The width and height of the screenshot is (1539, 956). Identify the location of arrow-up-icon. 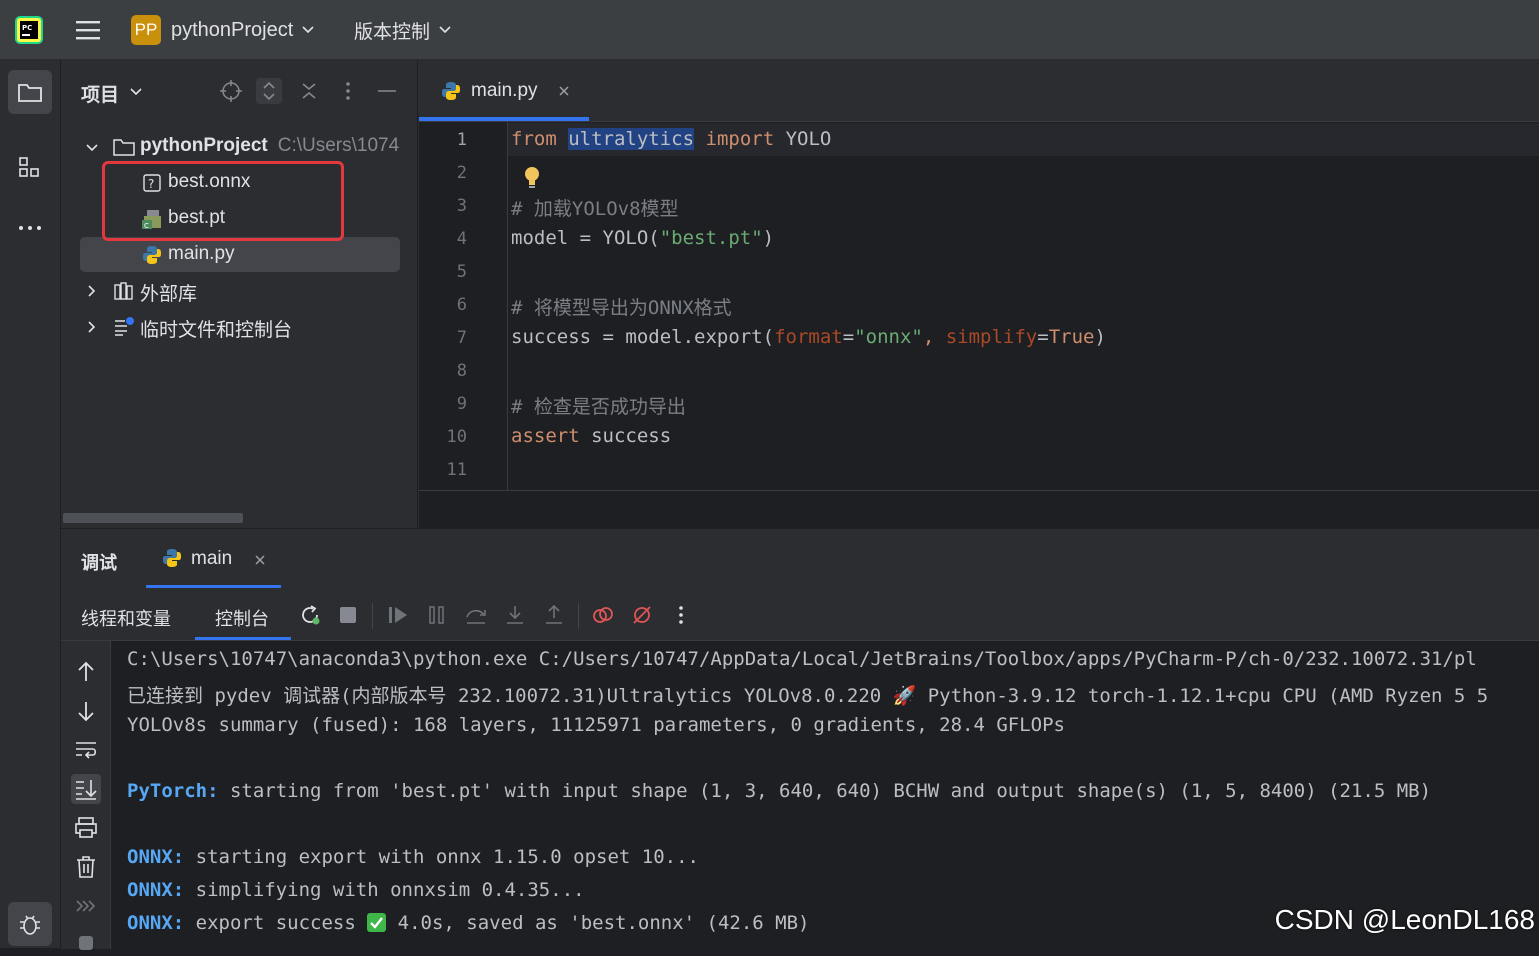
(86, 672).